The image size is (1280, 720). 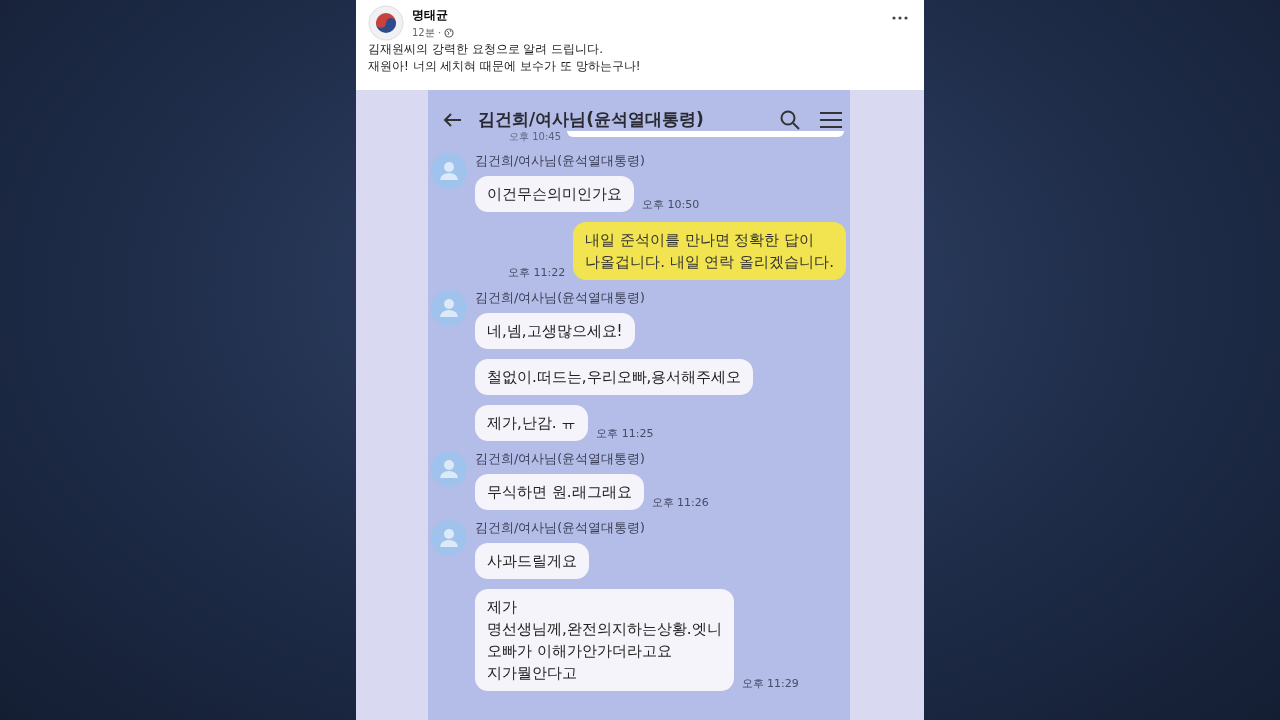 I want to click on message-time: 오후 10:45, so click(x=535, y=137).